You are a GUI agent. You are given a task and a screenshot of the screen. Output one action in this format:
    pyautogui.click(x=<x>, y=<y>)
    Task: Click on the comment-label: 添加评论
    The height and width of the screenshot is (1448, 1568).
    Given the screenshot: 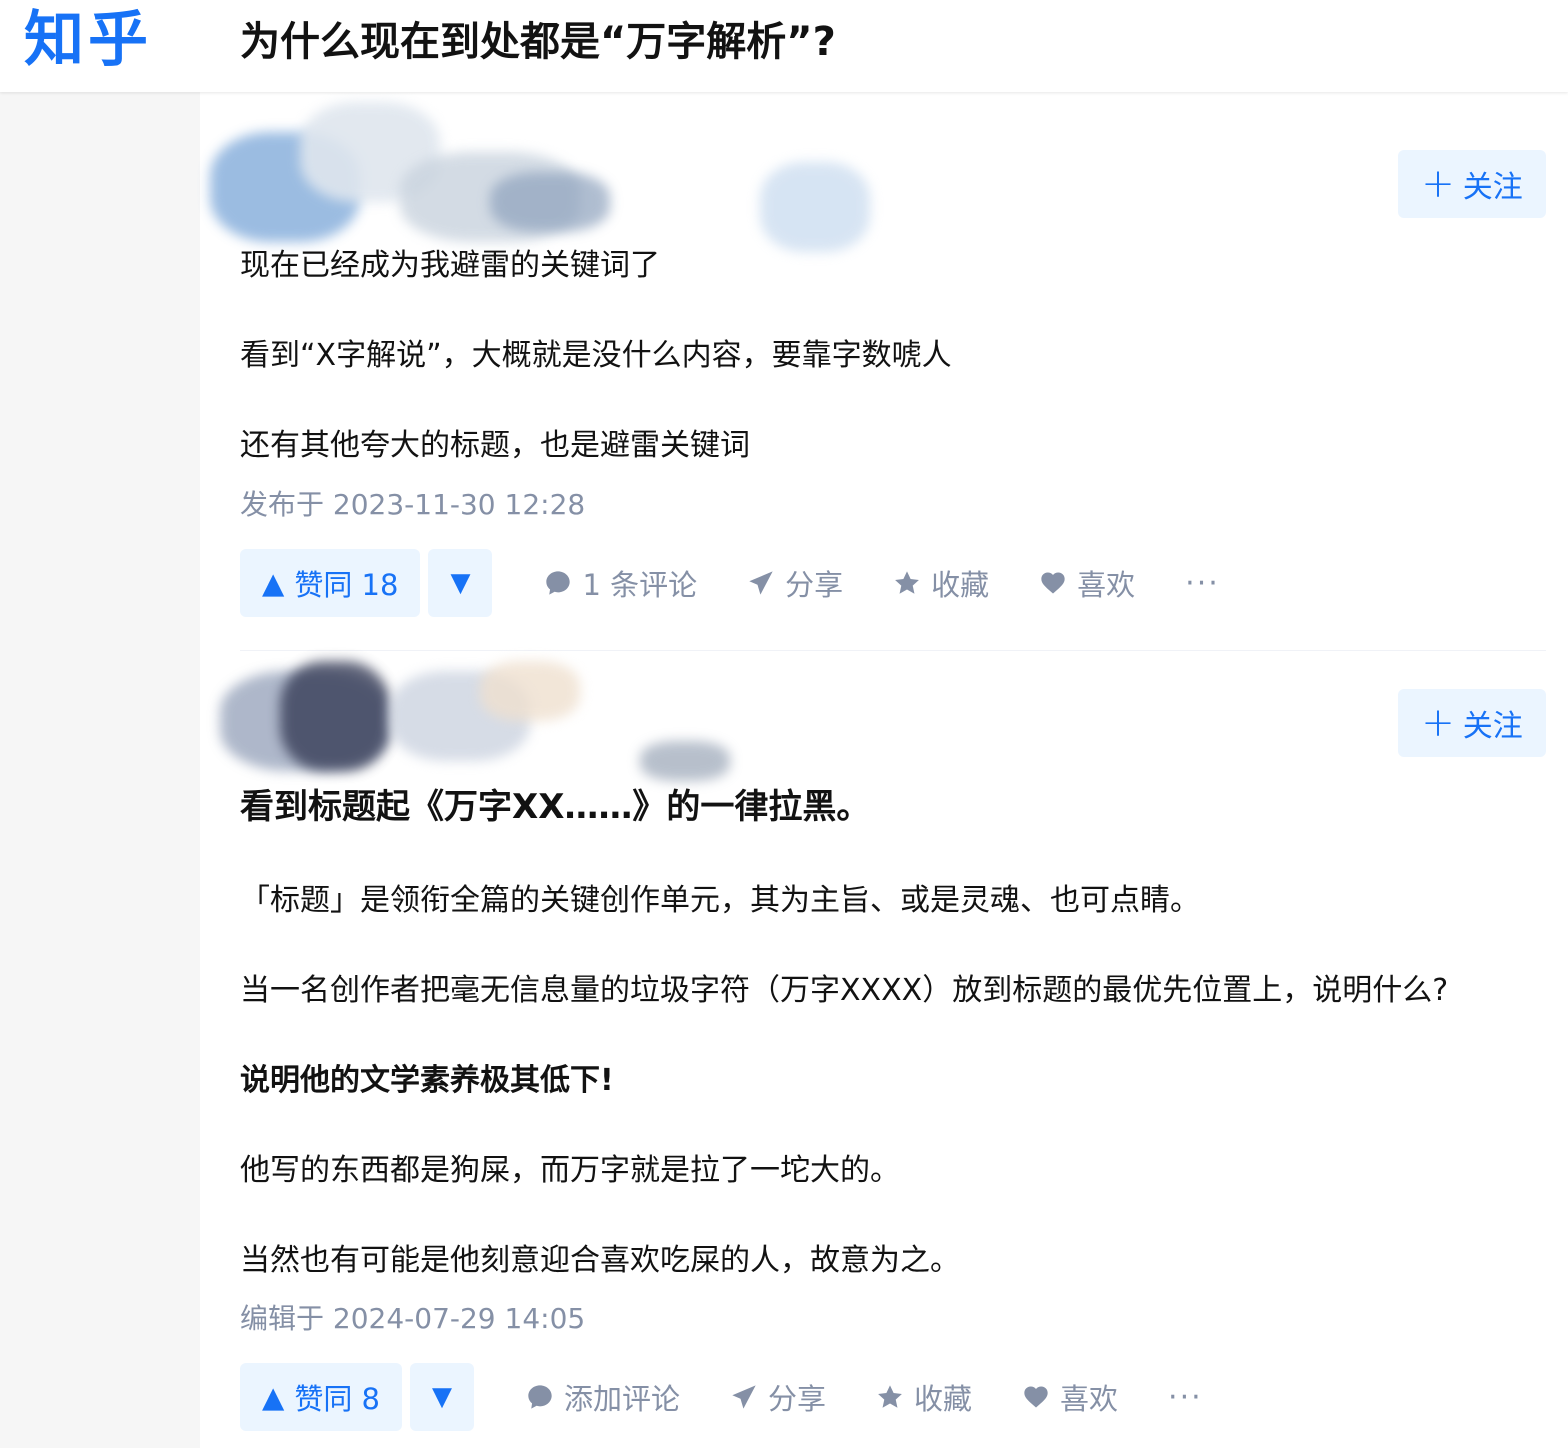 What is the action you would take?
    pyautogui.click(x=621, y=1399)
    